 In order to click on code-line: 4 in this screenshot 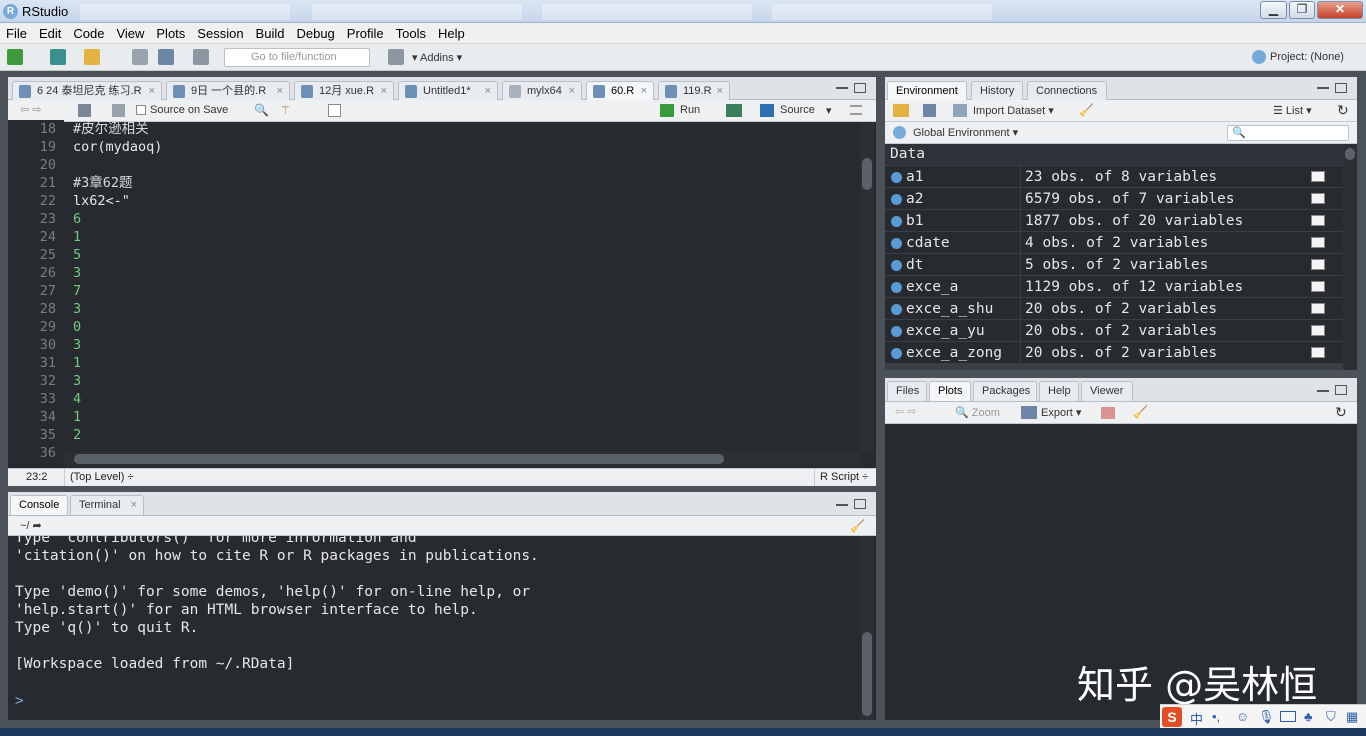, I will do `click(463, 399)`.